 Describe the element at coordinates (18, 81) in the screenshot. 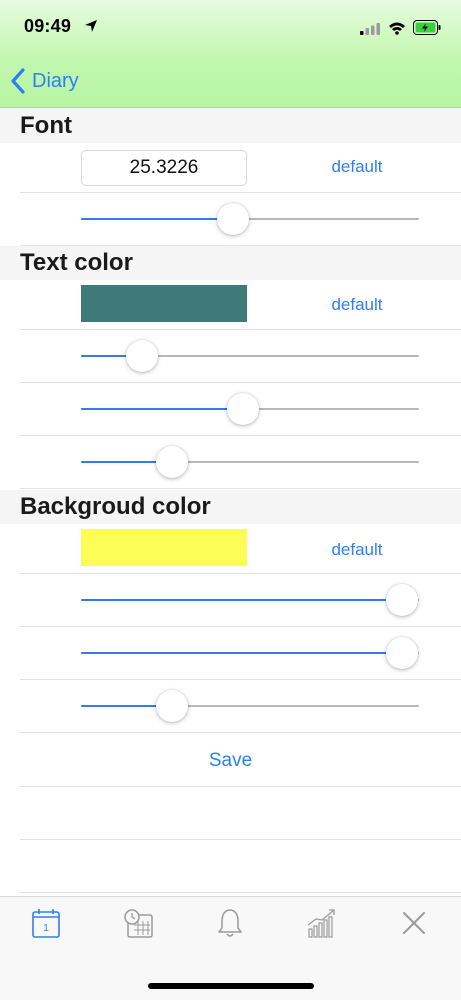

I see `chevron-left-icon` at that location.